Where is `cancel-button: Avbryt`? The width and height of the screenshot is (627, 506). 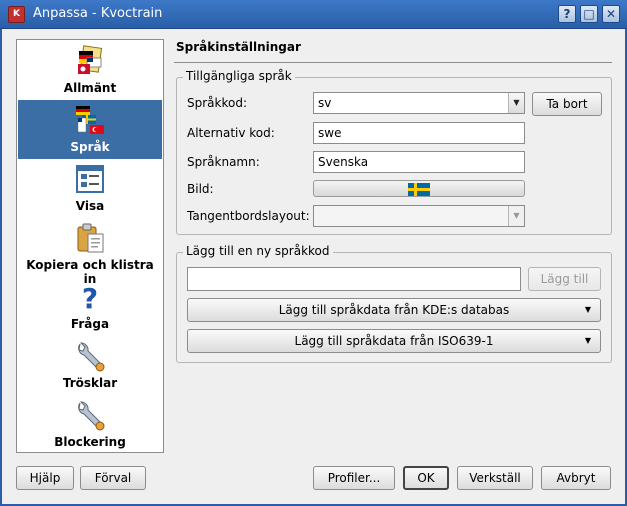 cancel-button: Avbryt is located at coordinates (576, 478).